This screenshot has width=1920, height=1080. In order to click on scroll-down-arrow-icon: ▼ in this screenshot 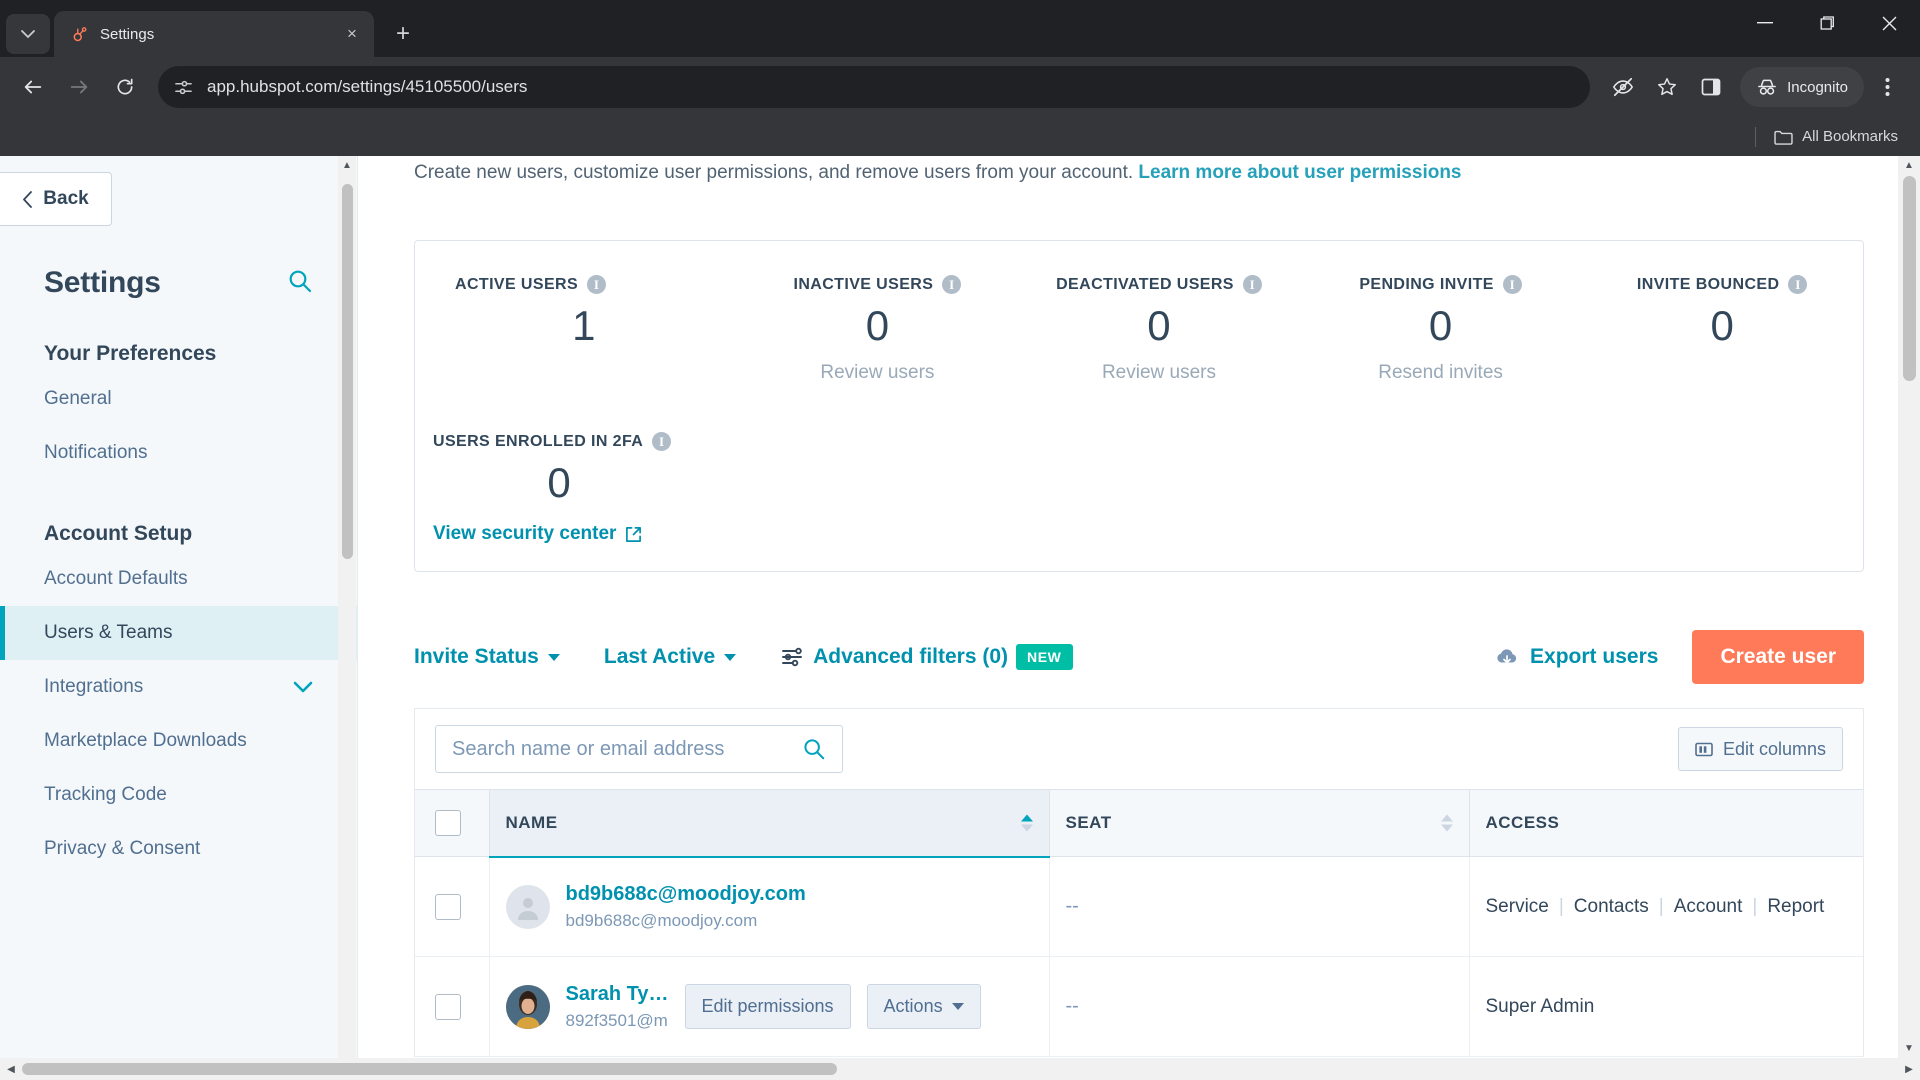, I will do `click(1909, 1048)`.